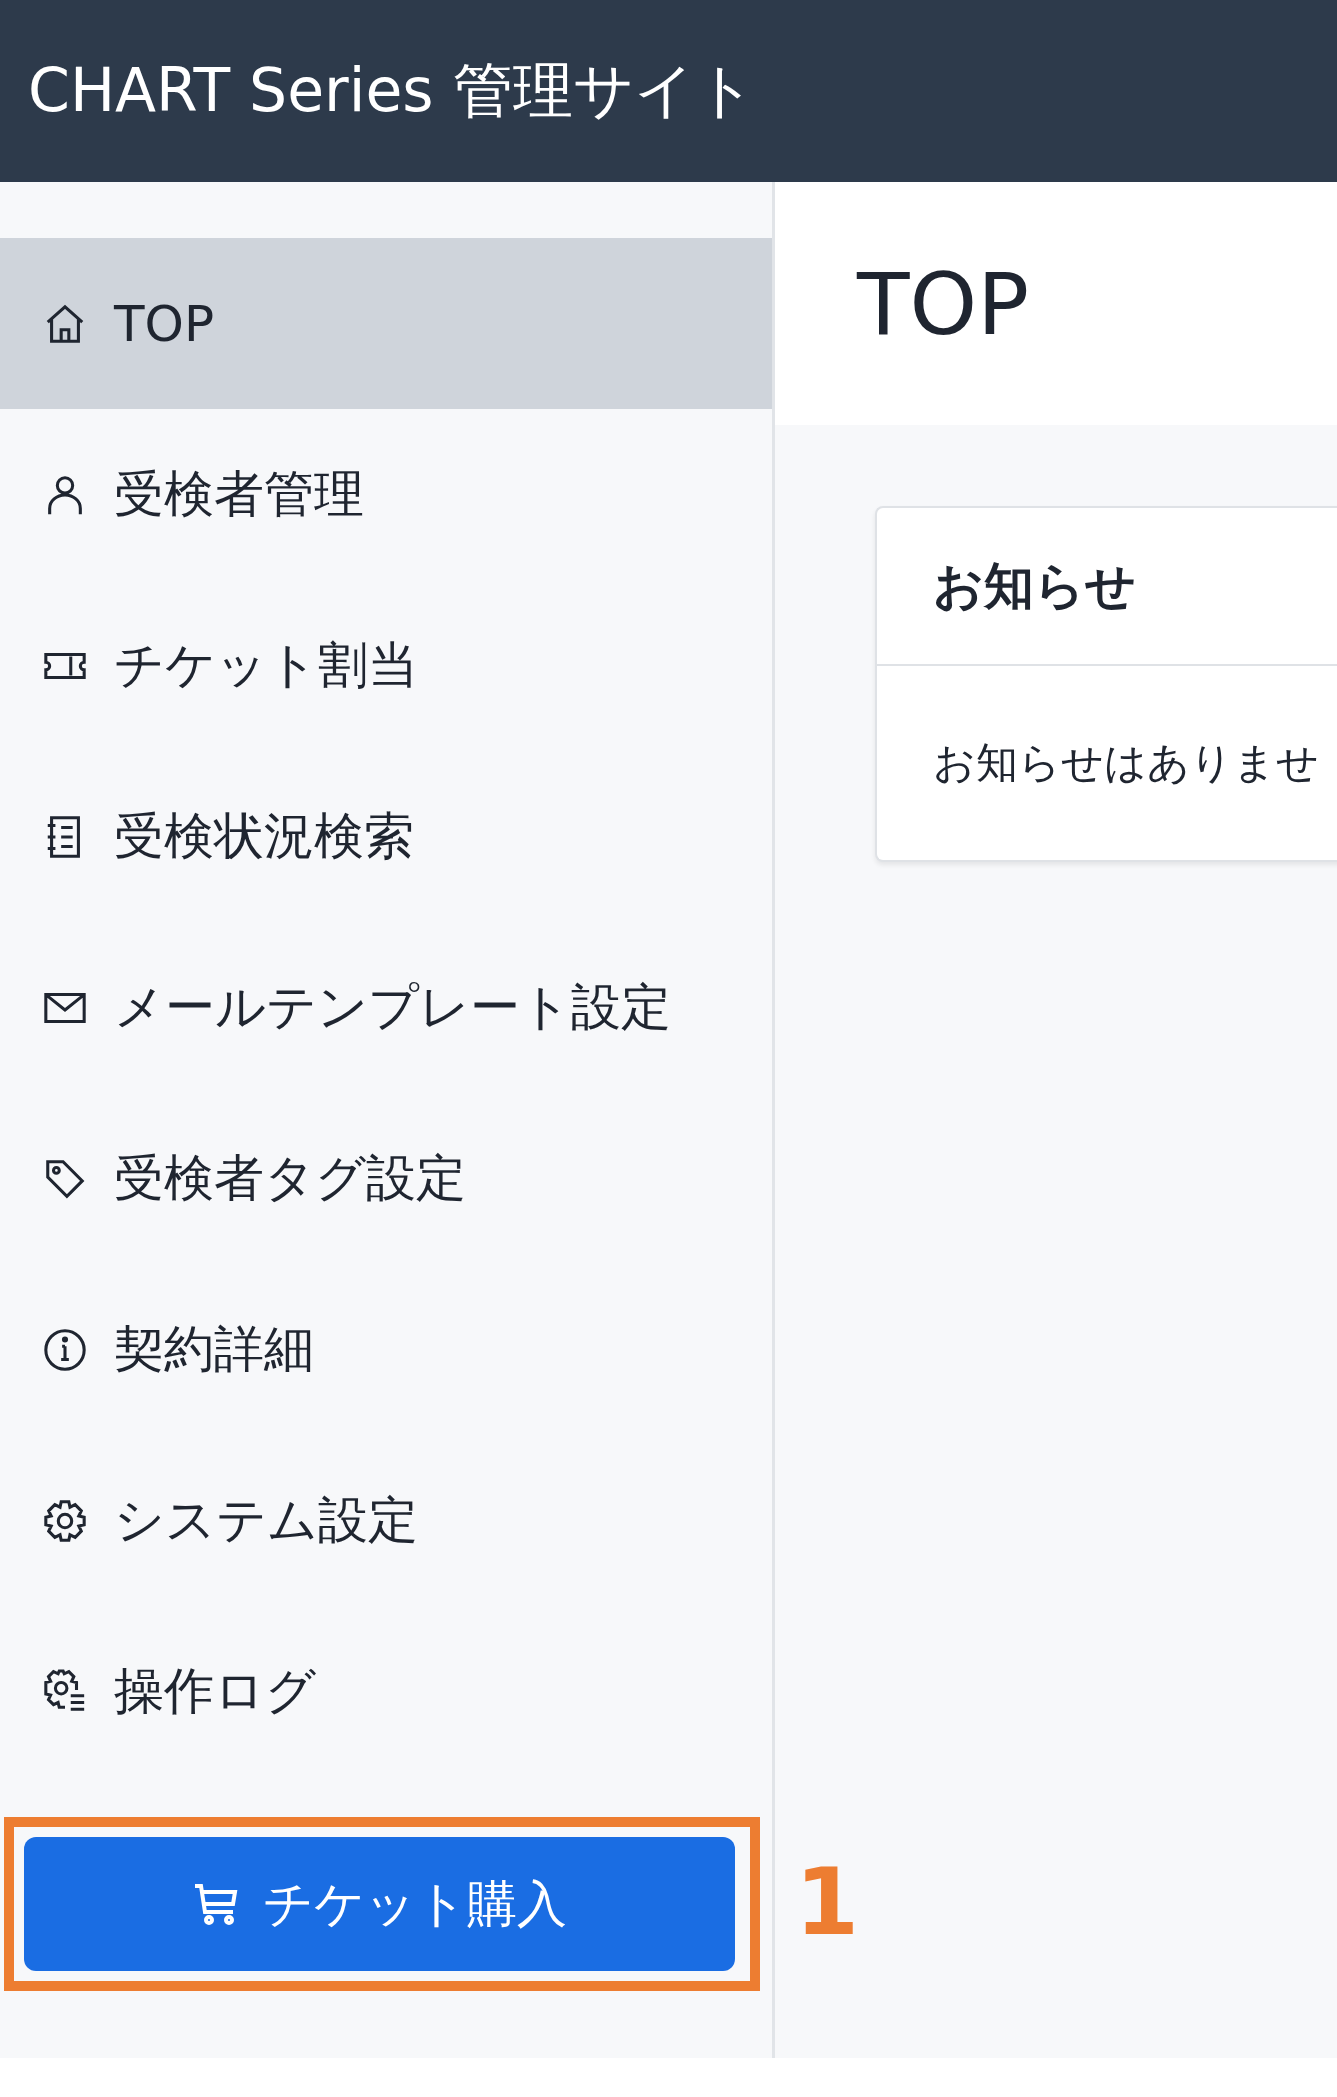 The width and height of the screenshot is (1337, 2097). Describe the element at coordinates (65, 1349) in the screenshot. I see `info-icon` at that location.